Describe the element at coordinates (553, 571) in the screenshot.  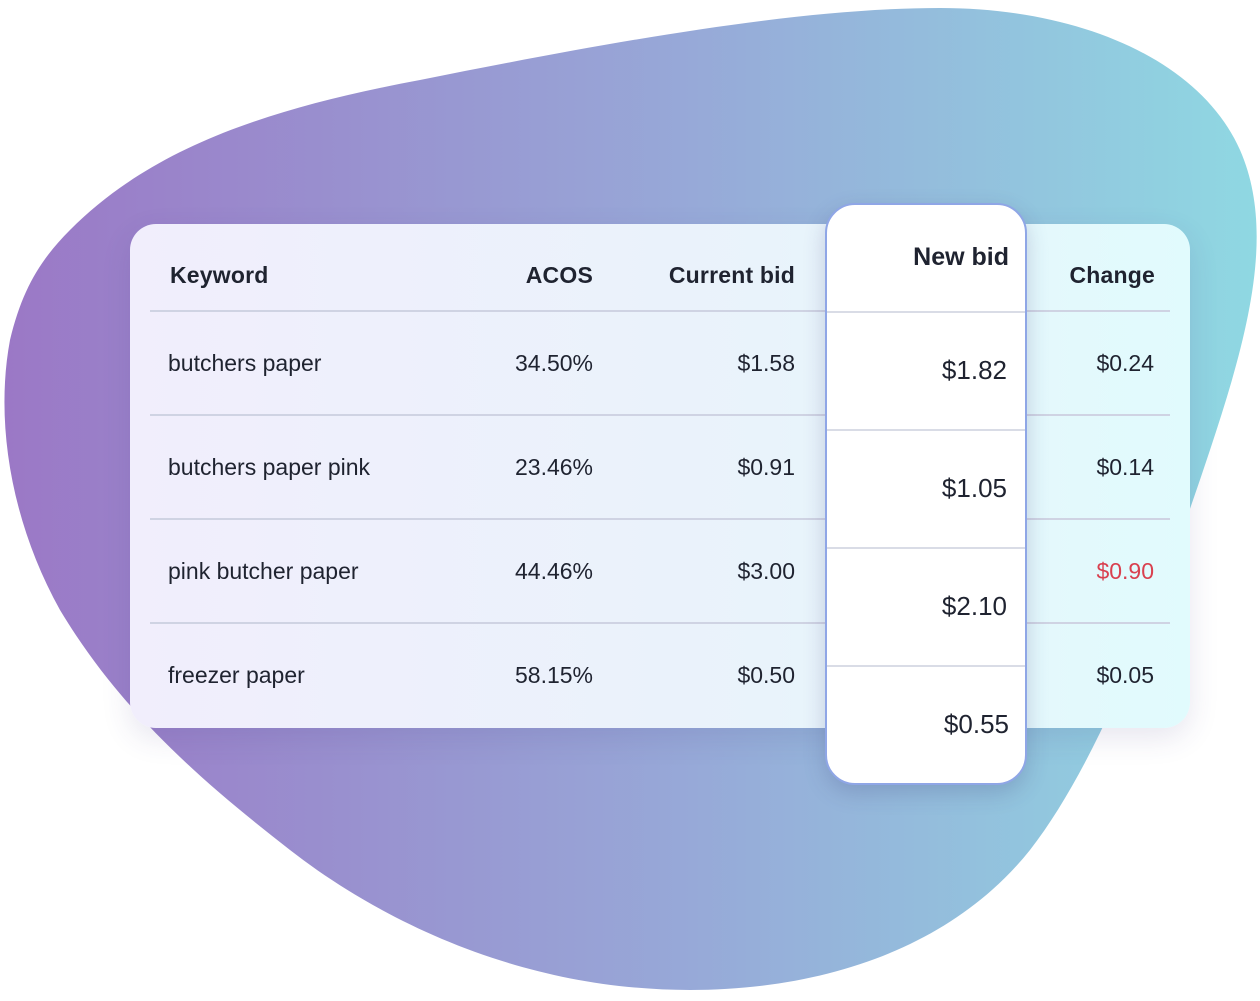
I see `row-3-acos: 44.46%` at that location.